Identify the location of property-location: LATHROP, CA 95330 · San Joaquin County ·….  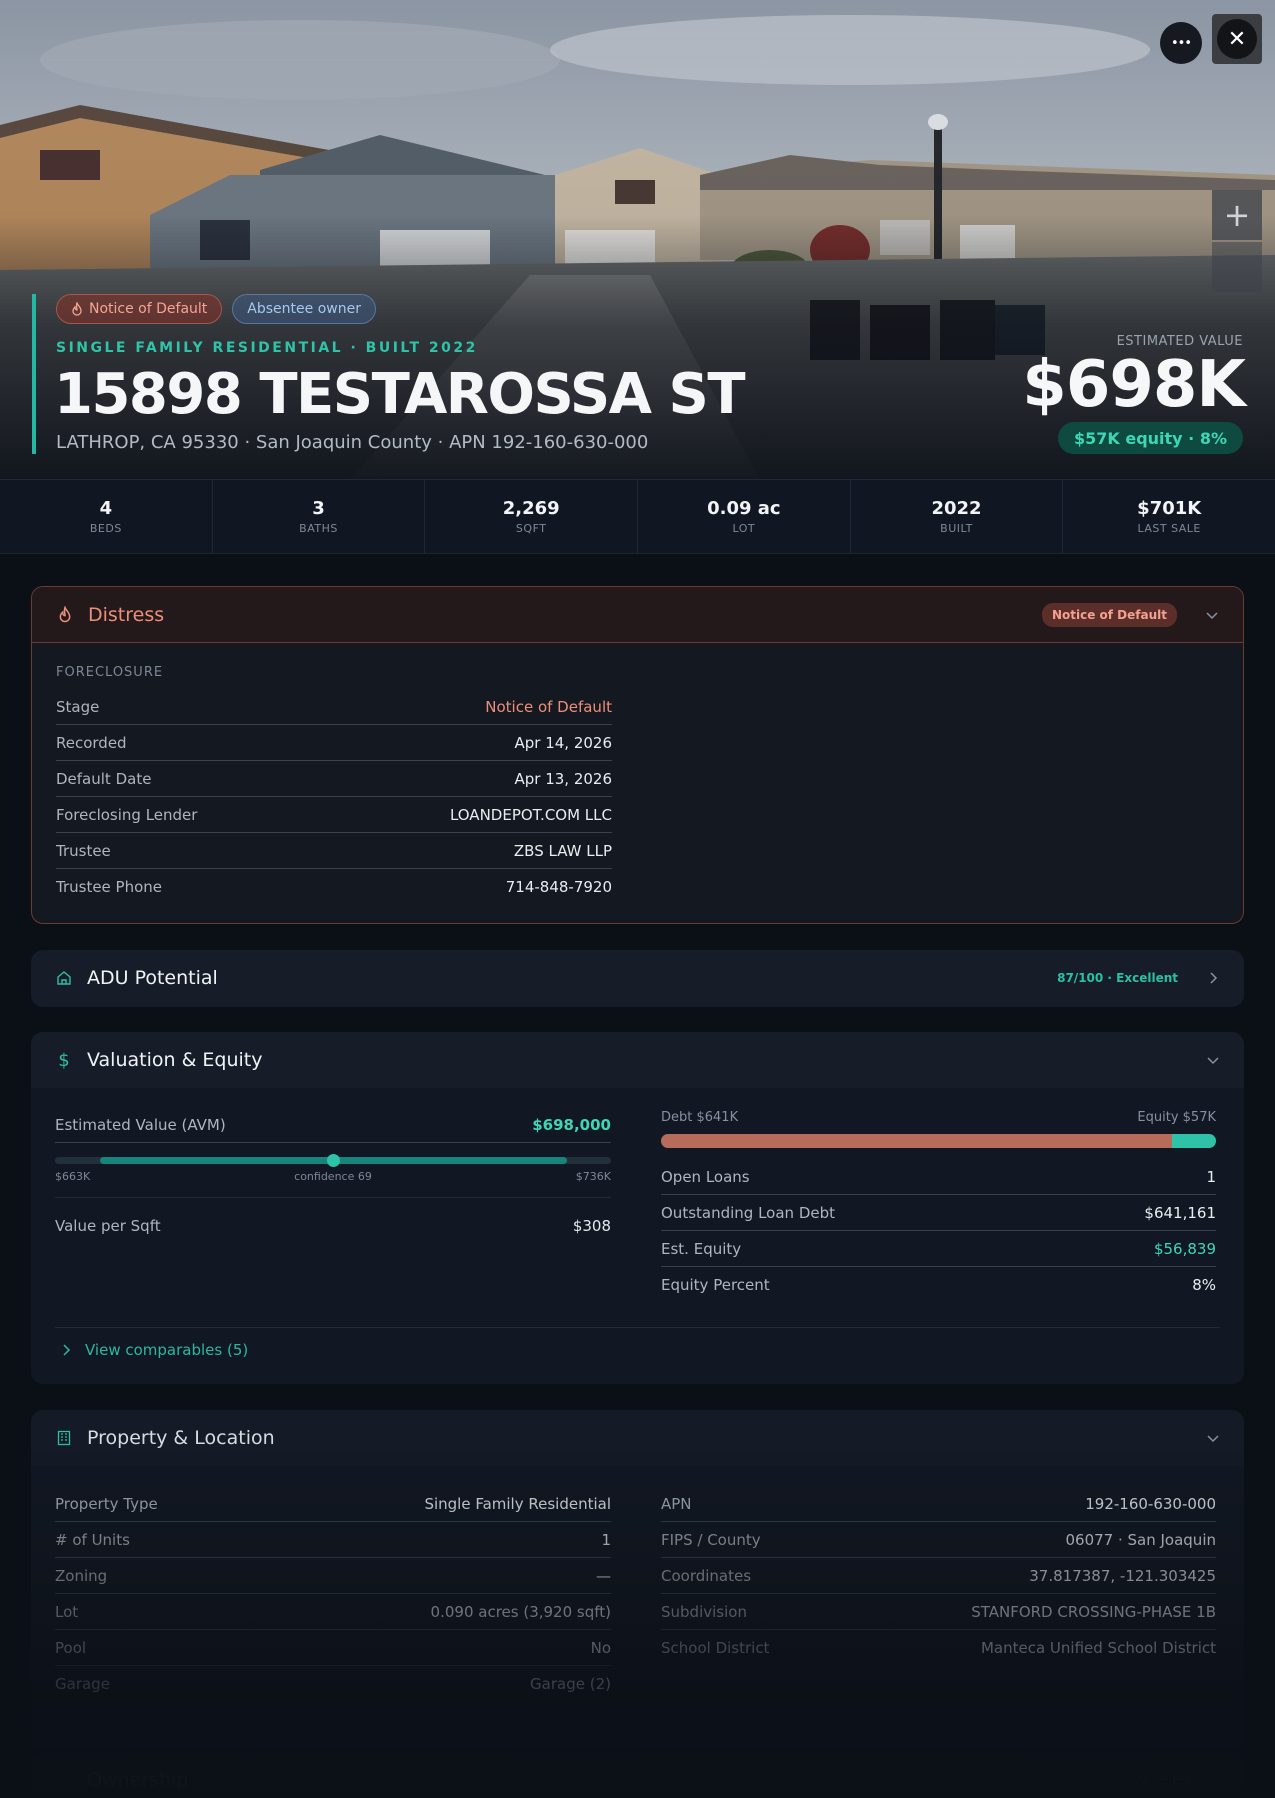
(352, 442).